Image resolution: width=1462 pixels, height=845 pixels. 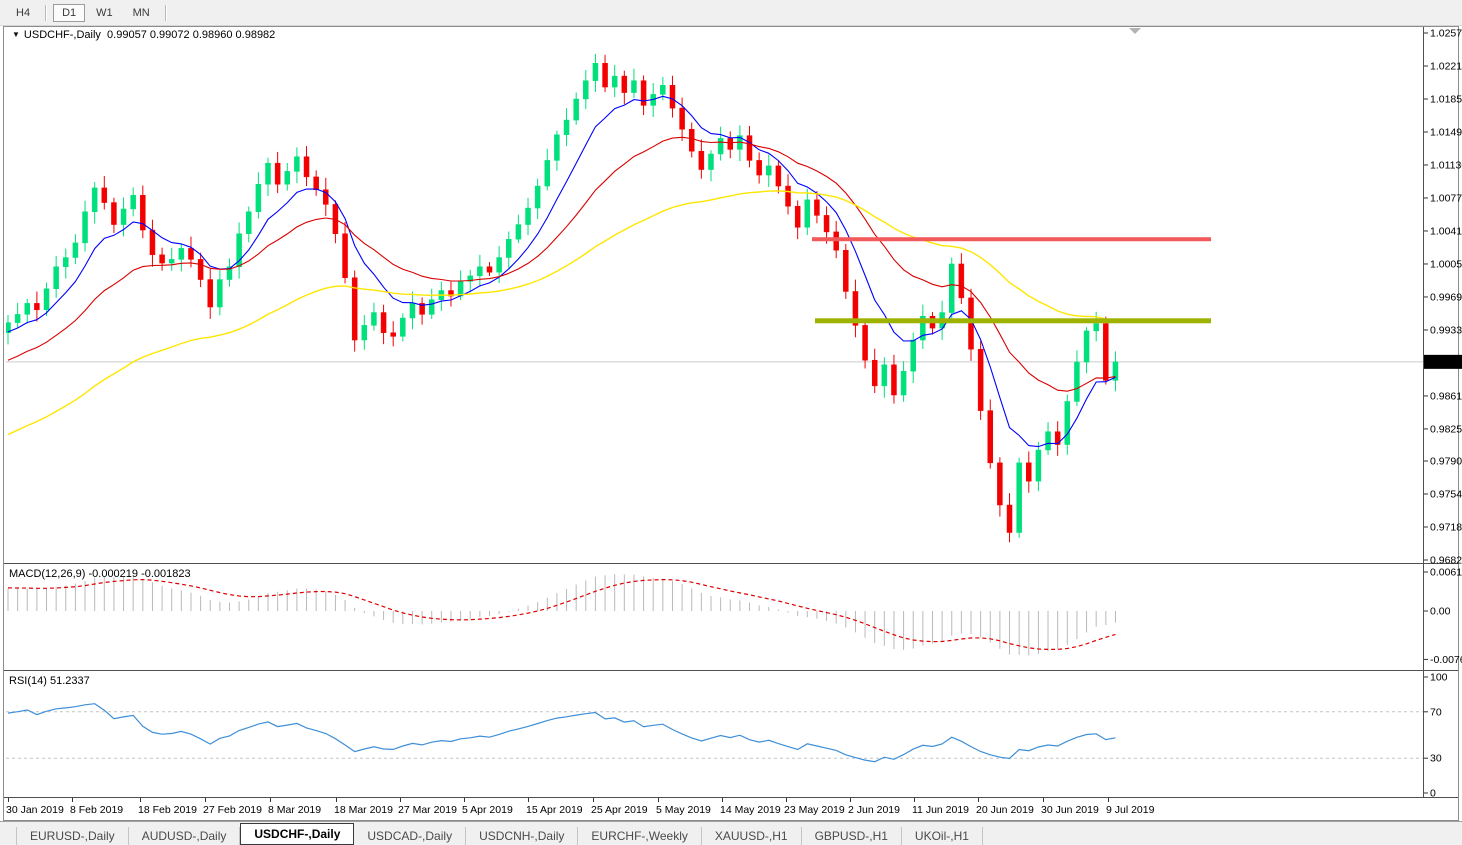 What do you see at coordinates (1436, 712) in the screenshot?
I see `svg-text: 70` at bounding box center [1436, 712].